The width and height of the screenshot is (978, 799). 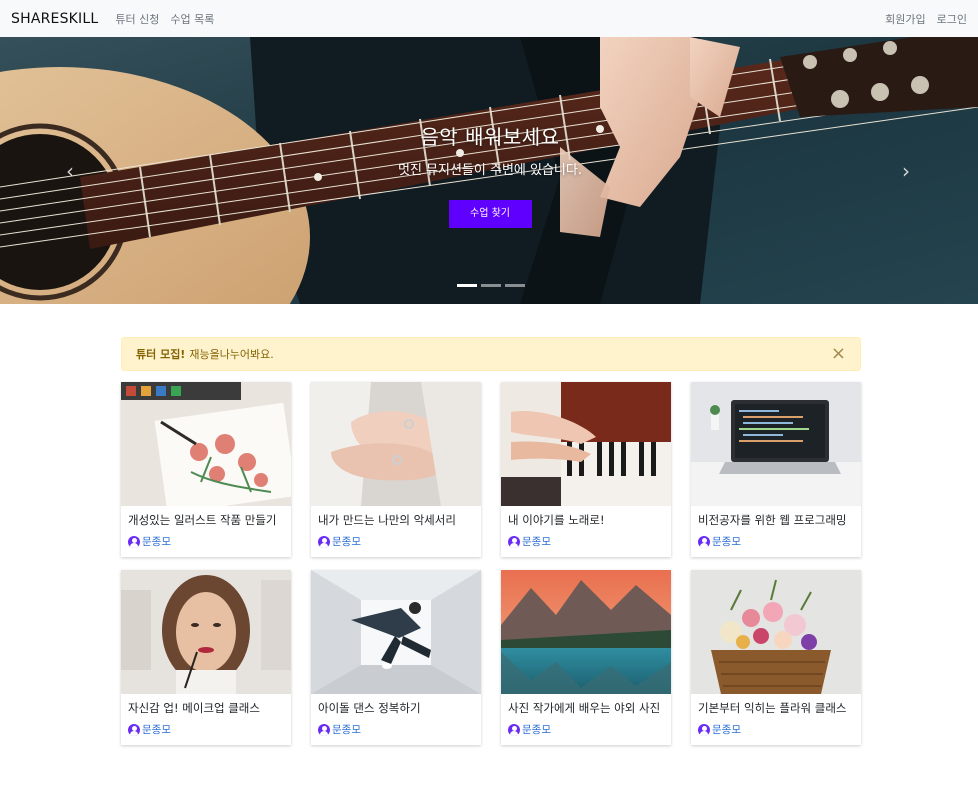 What do you see at coordinates (905, 19) in the screenshot?
I see `nav-link-signup: 회원가입` at bounding box center [905, 19].